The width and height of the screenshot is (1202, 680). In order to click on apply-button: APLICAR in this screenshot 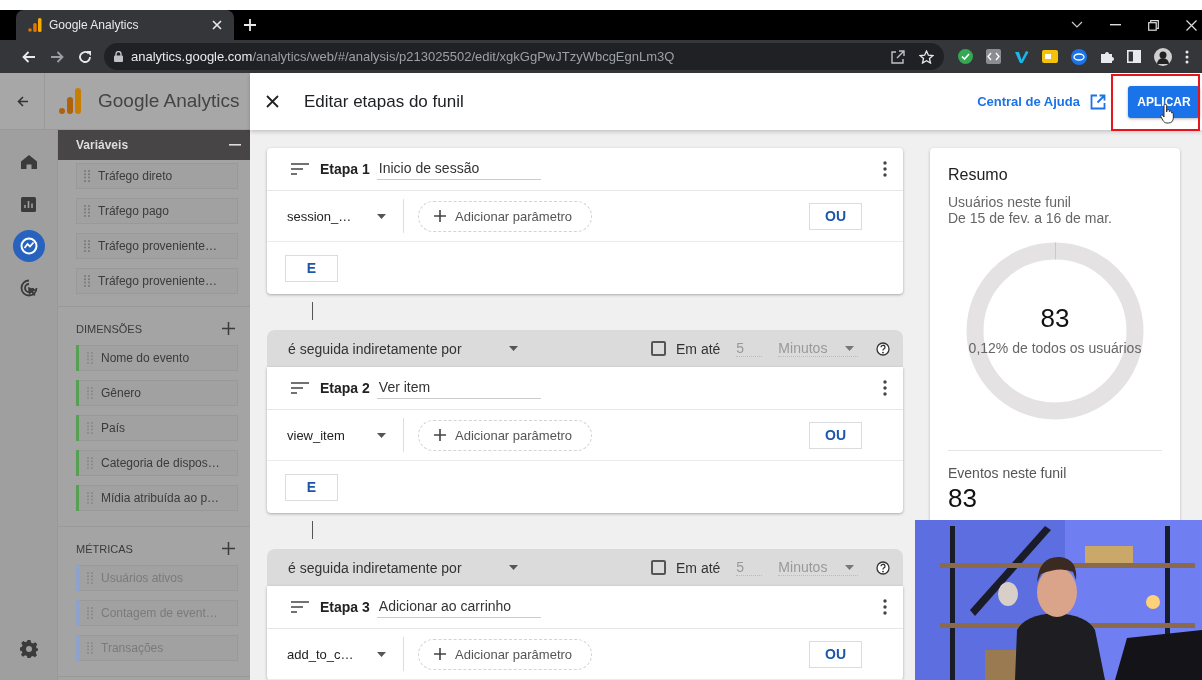, I will do `click(1164, 101)`.